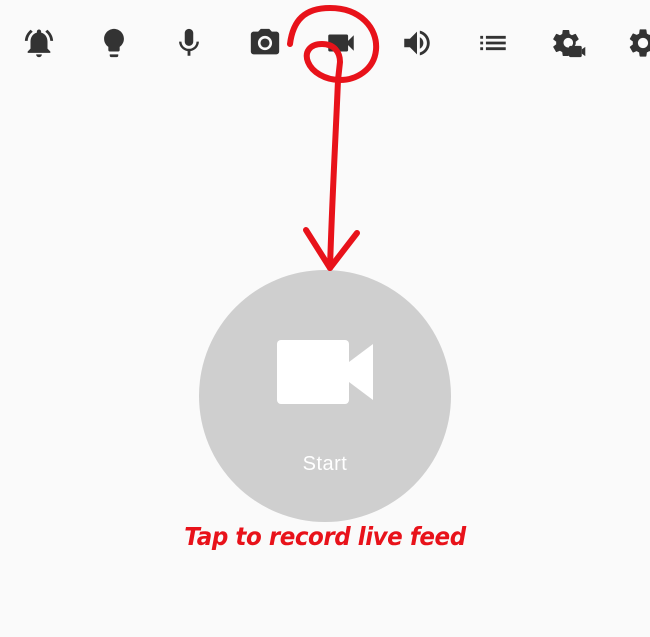 This screenshot has height=637, width=650. Describe the element at coordinates (114, 43) in the screenshot. I see `lightbulb-icon` at that location.